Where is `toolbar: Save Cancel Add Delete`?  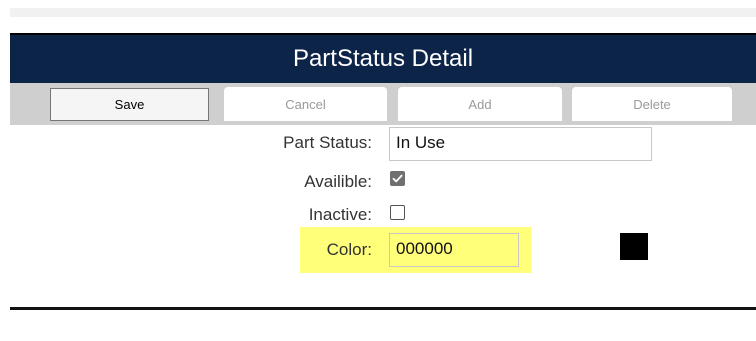
toolbar: Save Cancel Add Delete is located at coordinates (383, 104).